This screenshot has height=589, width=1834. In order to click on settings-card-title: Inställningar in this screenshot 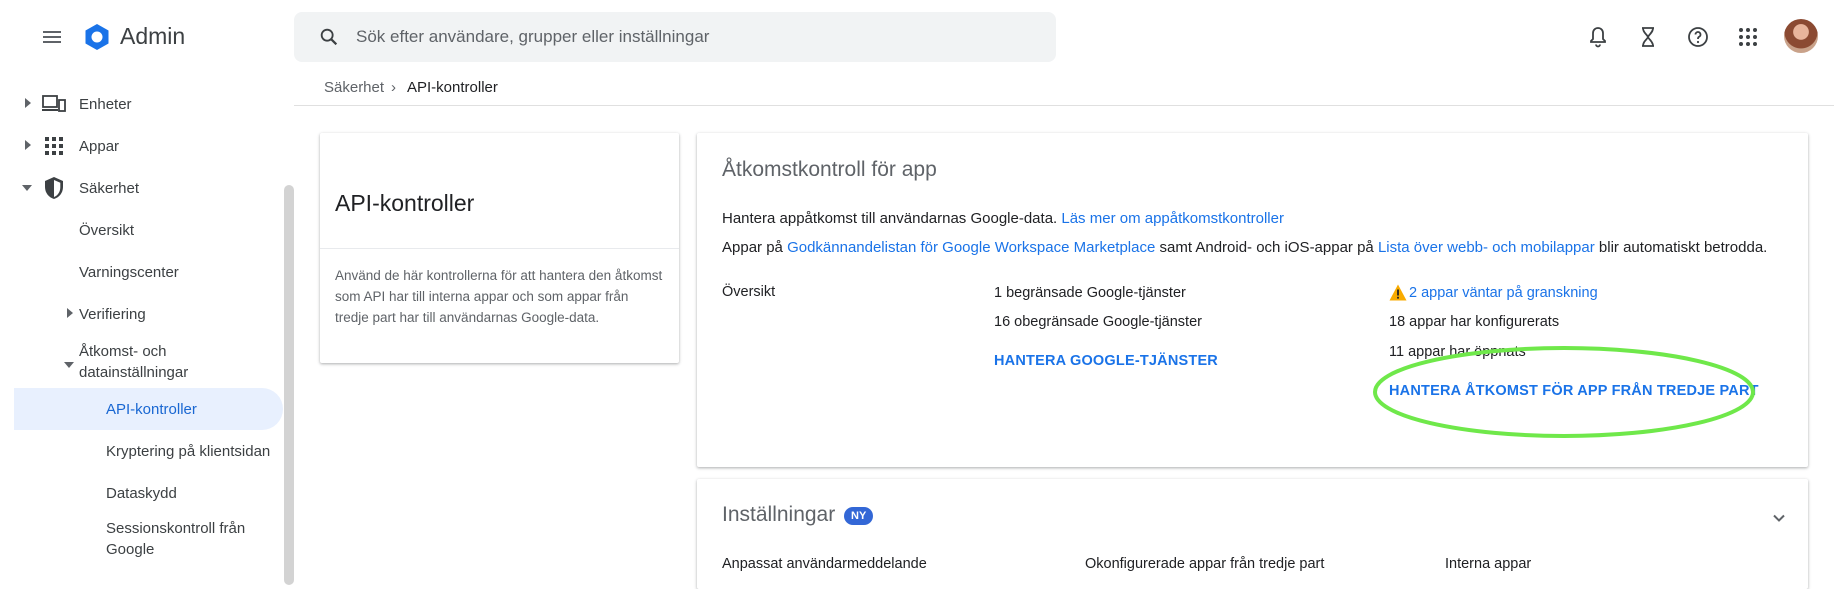, I will do `click(779, 514)`.